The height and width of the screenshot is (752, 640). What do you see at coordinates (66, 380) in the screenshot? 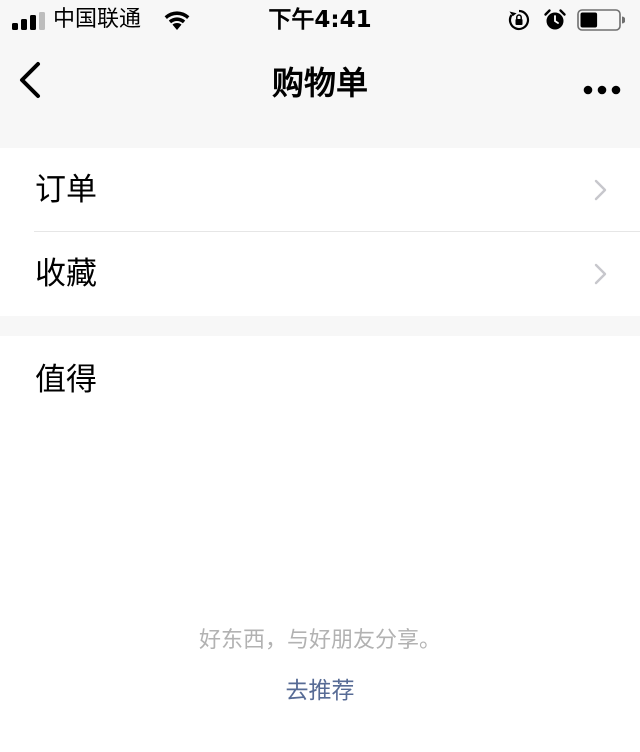
I see `section-title: 值得` at bounding box center [66, 380].